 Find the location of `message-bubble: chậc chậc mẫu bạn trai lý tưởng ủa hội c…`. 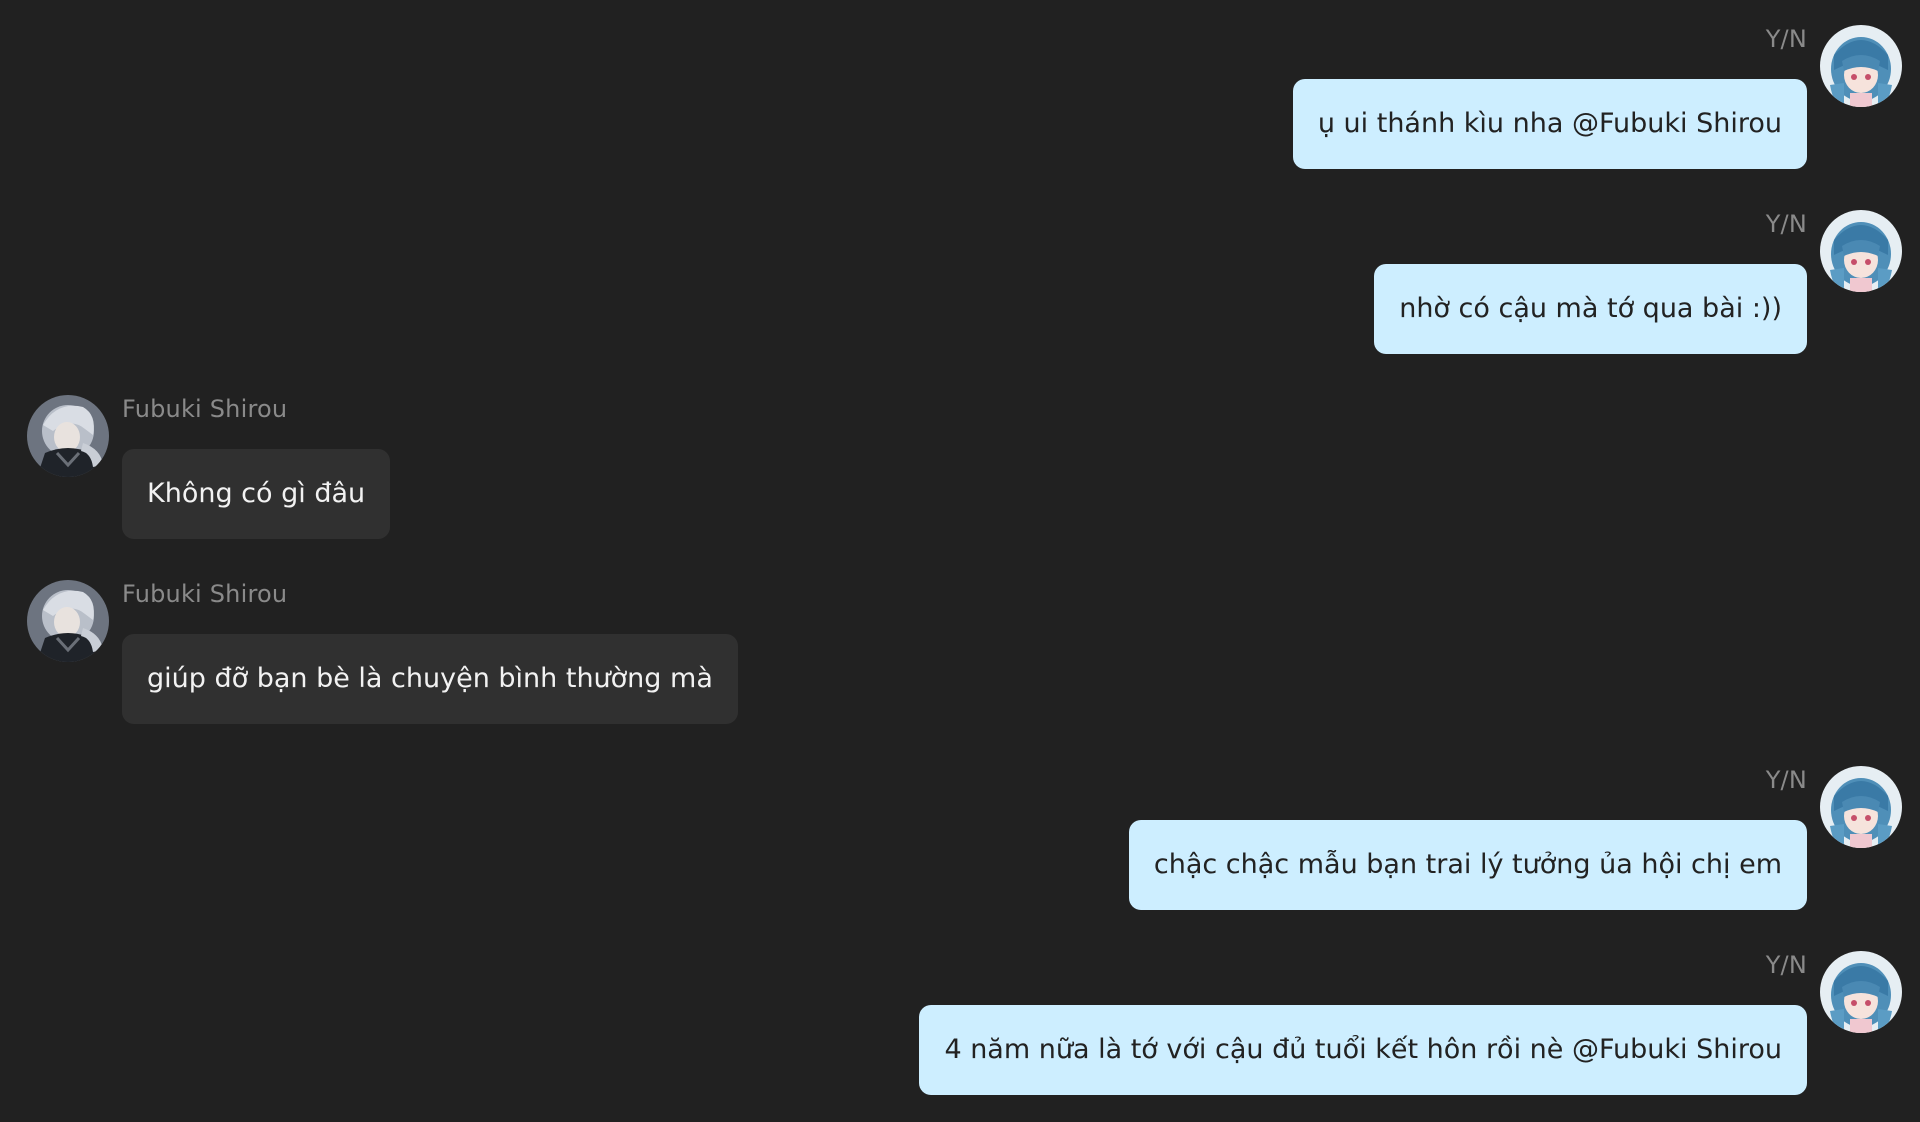

message-bubble: chậc chậc mẫu bạn trai lý tưởng ủa hội c… is located at coordinates (1467, 865).